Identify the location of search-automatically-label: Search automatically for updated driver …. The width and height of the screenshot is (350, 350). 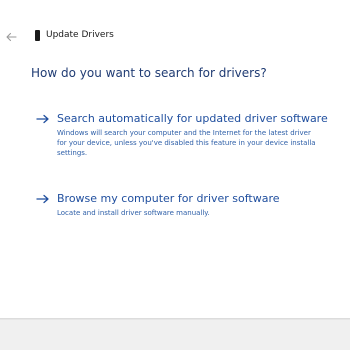
(192, 118).